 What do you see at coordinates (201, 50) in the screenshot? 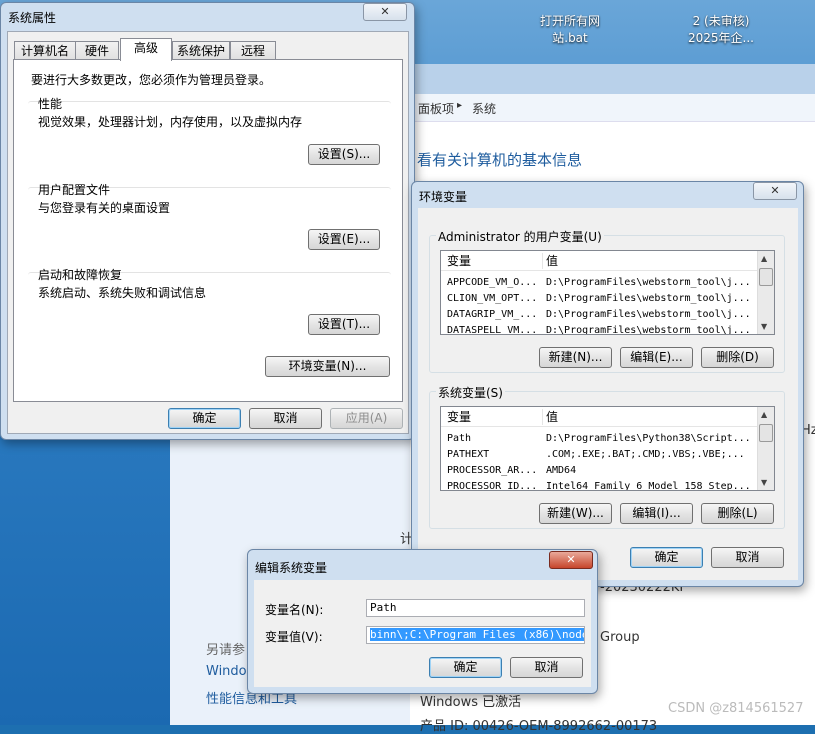
I see `tab-system-protection: 系统保护` at bounding box center [201, 50].